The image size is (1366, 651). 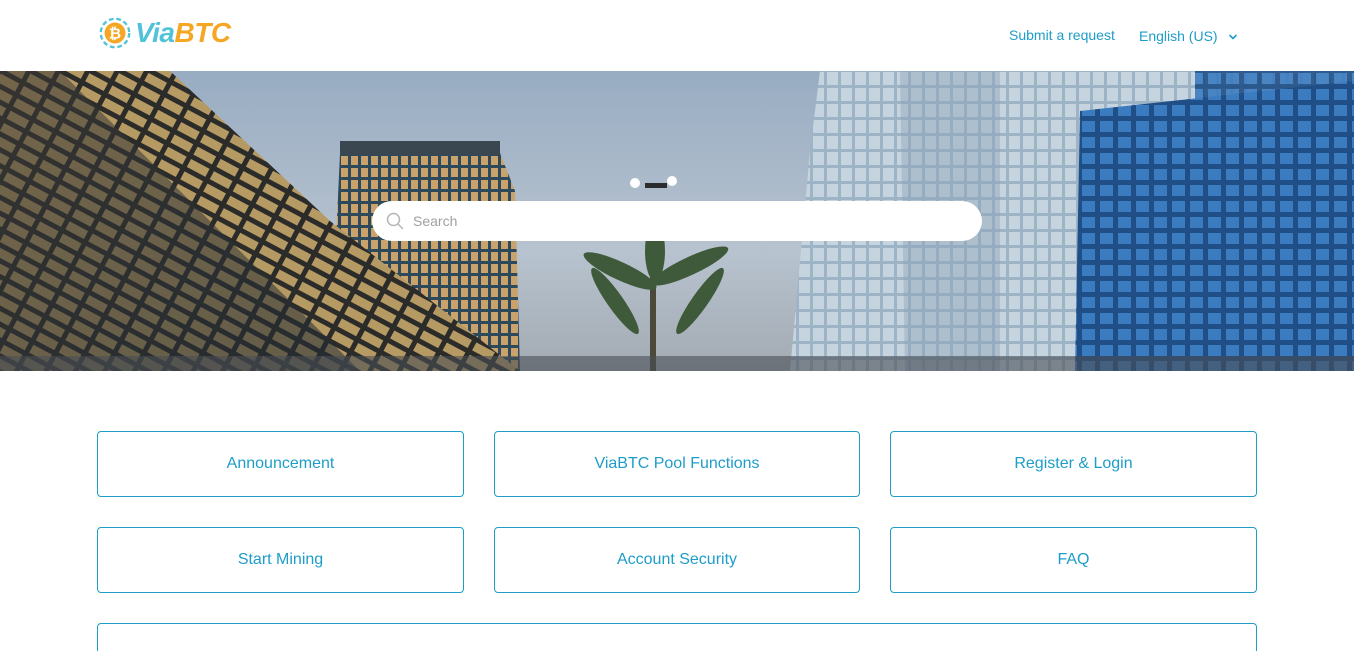 I want to click on brand-logo: ₿ ViaBTC, so click(x=163, y=33).